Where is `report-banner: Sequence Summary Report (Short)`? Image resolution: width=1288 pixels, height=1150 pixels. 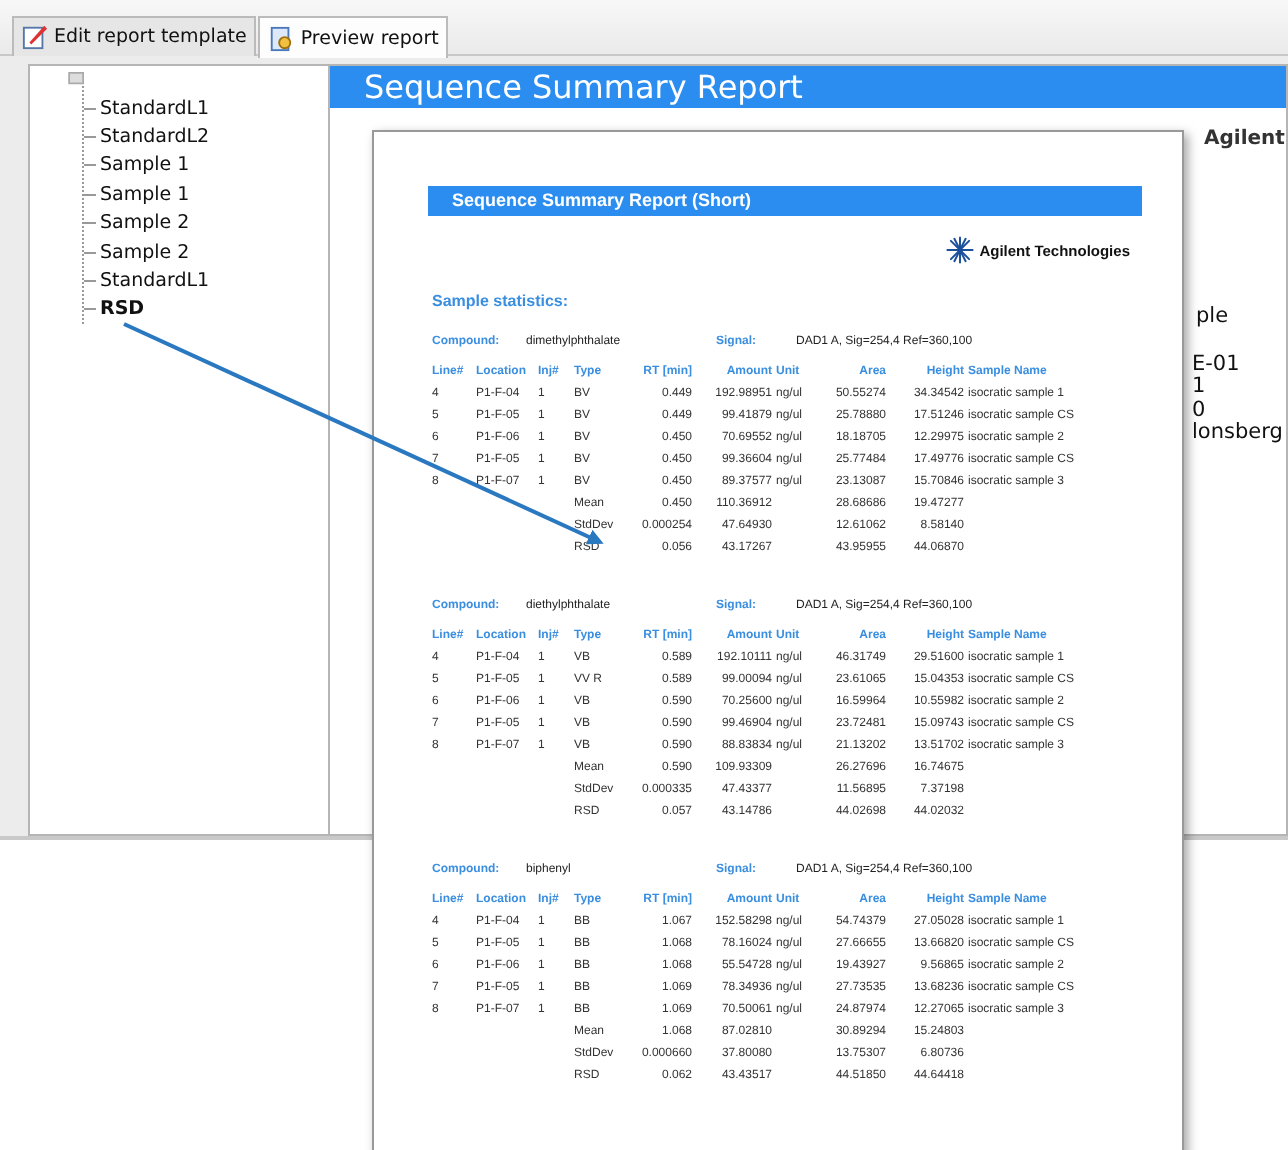
report-banner: Sequence Summary Report (Short) is located at coordinates (785, 201).